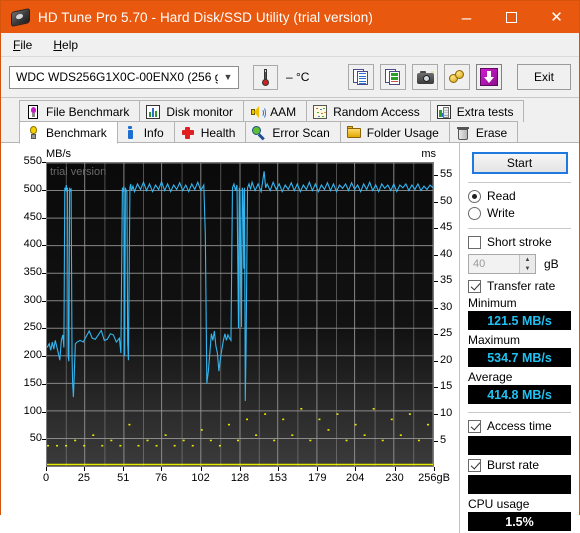  Describe the element at coordinates (402, 132) in the screenshot. I see `tab-folder-usage-label: Folder Usage` at that location.